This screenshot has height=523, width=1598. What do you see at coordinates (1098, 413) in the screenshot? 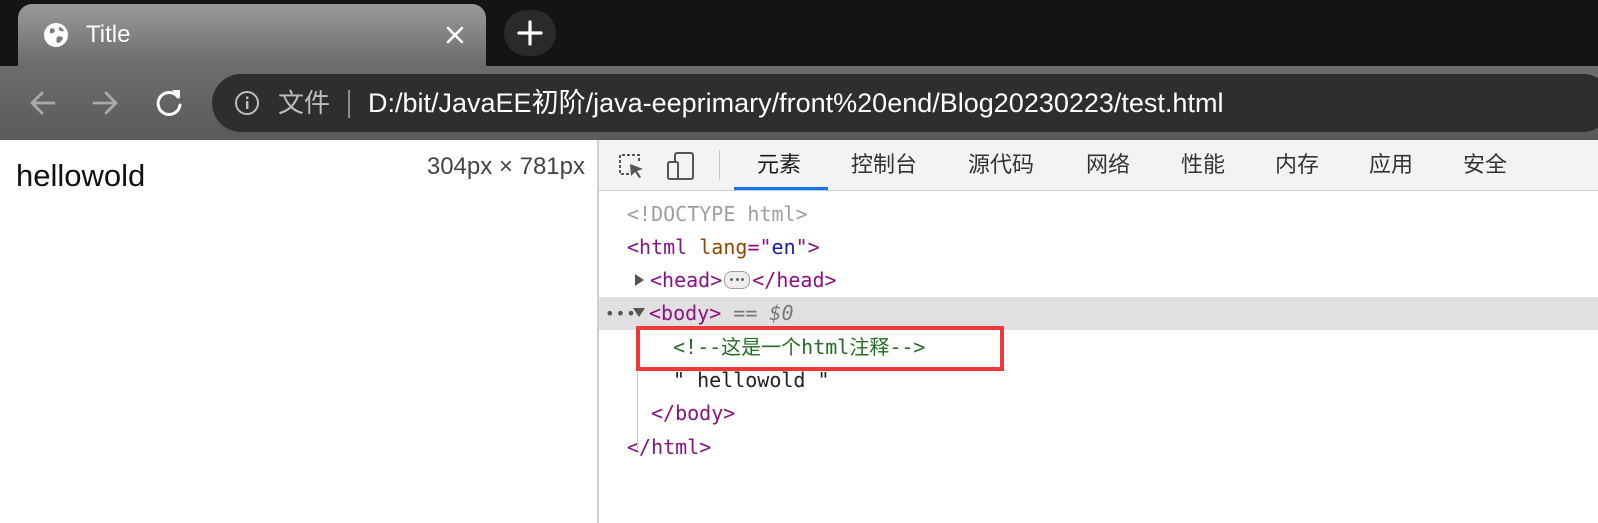
I see `dom-node-body-close: </body>` at bounding box center [1098, 413].